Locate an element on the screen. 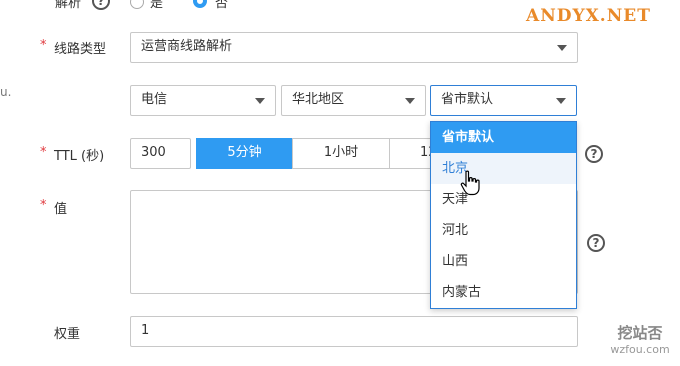  province-dropdown: 省市默认 北京 天津 河北 山西 内蒙古 is located at coordinates (503, 215).